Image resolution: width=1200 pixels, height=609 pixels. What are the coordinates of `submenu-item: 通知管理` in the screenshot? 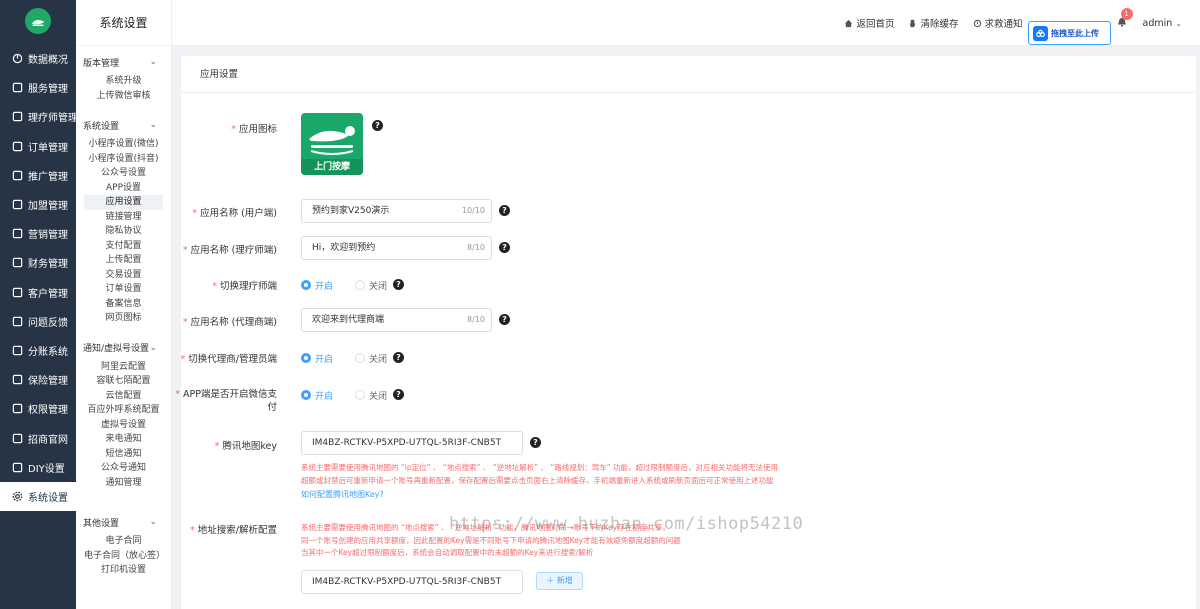 It's located at (123, 483).